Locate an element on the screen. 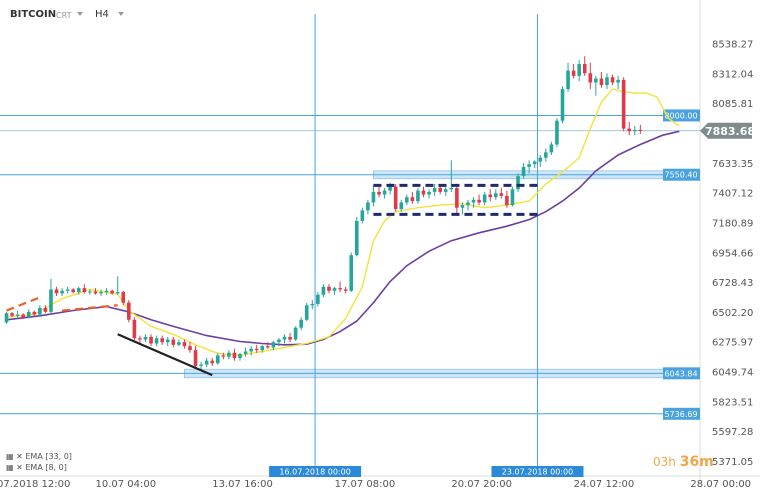 The image size is (760, 499). symbol-label: BITCOIN is located at coordinates (33, 14).